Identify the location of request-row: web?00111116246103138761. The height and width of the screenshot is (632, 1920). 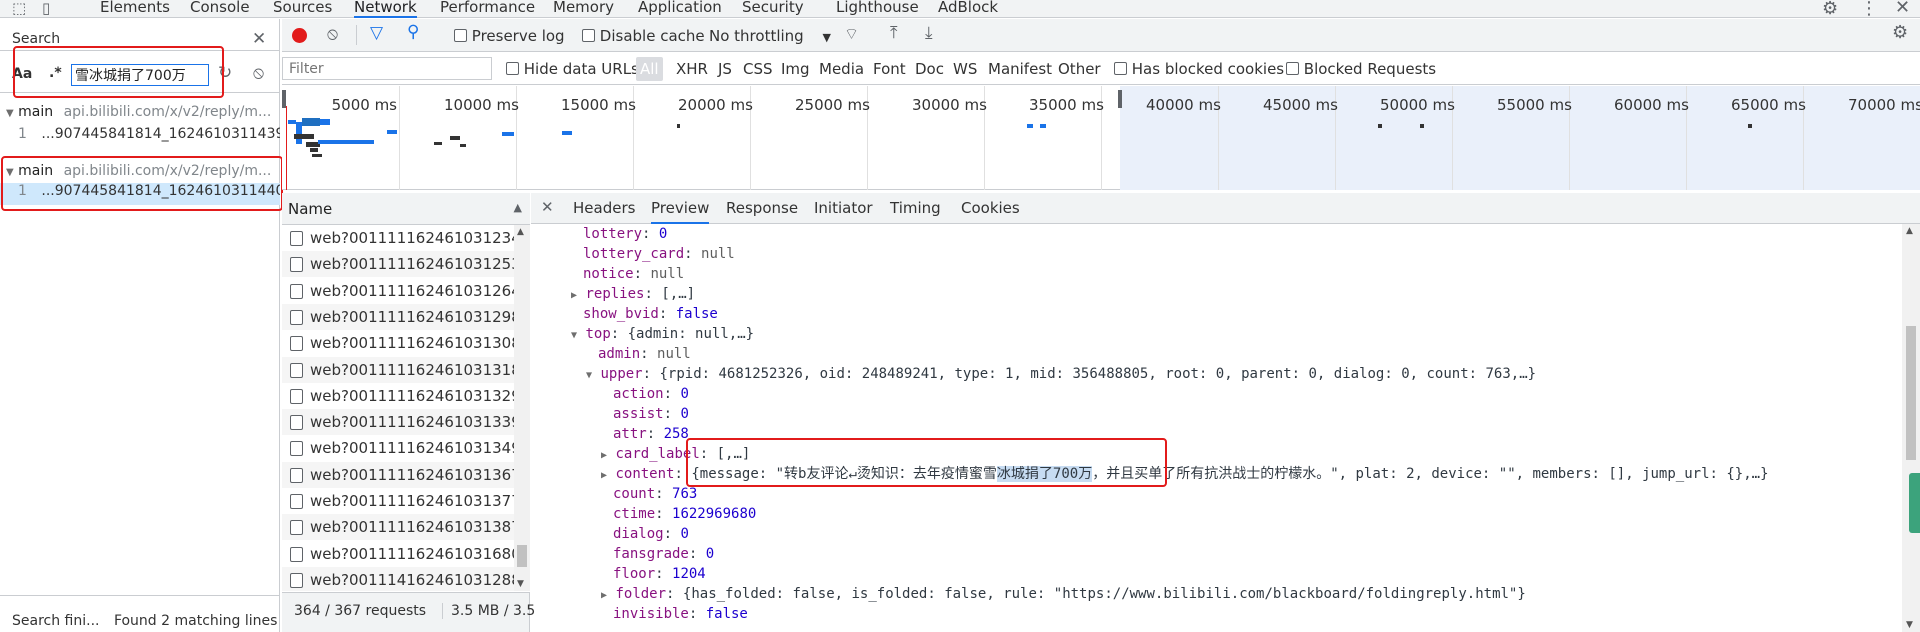
(404, 527).